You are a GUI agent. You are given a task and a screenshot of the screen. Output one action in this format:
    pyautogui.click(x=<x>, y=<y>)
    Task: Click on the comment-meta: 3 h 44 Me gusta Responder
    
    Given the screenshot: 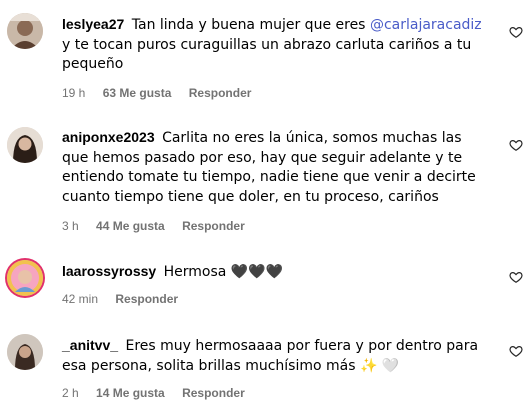 What is the action you would take?
    pyautogui.click(x=160, y=226)
    